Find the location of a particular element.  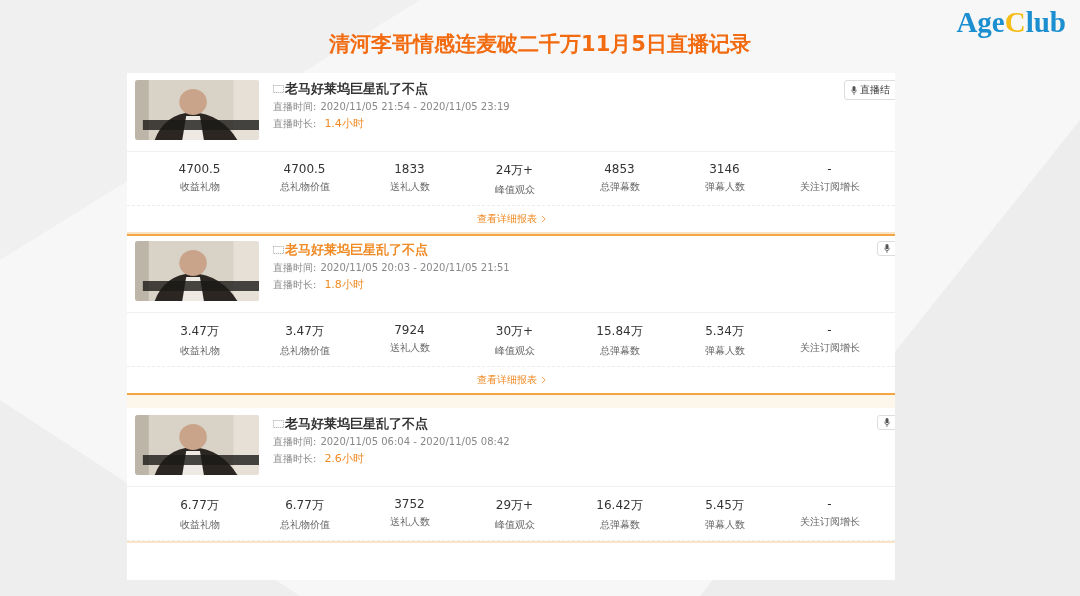

stat-value: 1833 is located at coordinates (409, 169).